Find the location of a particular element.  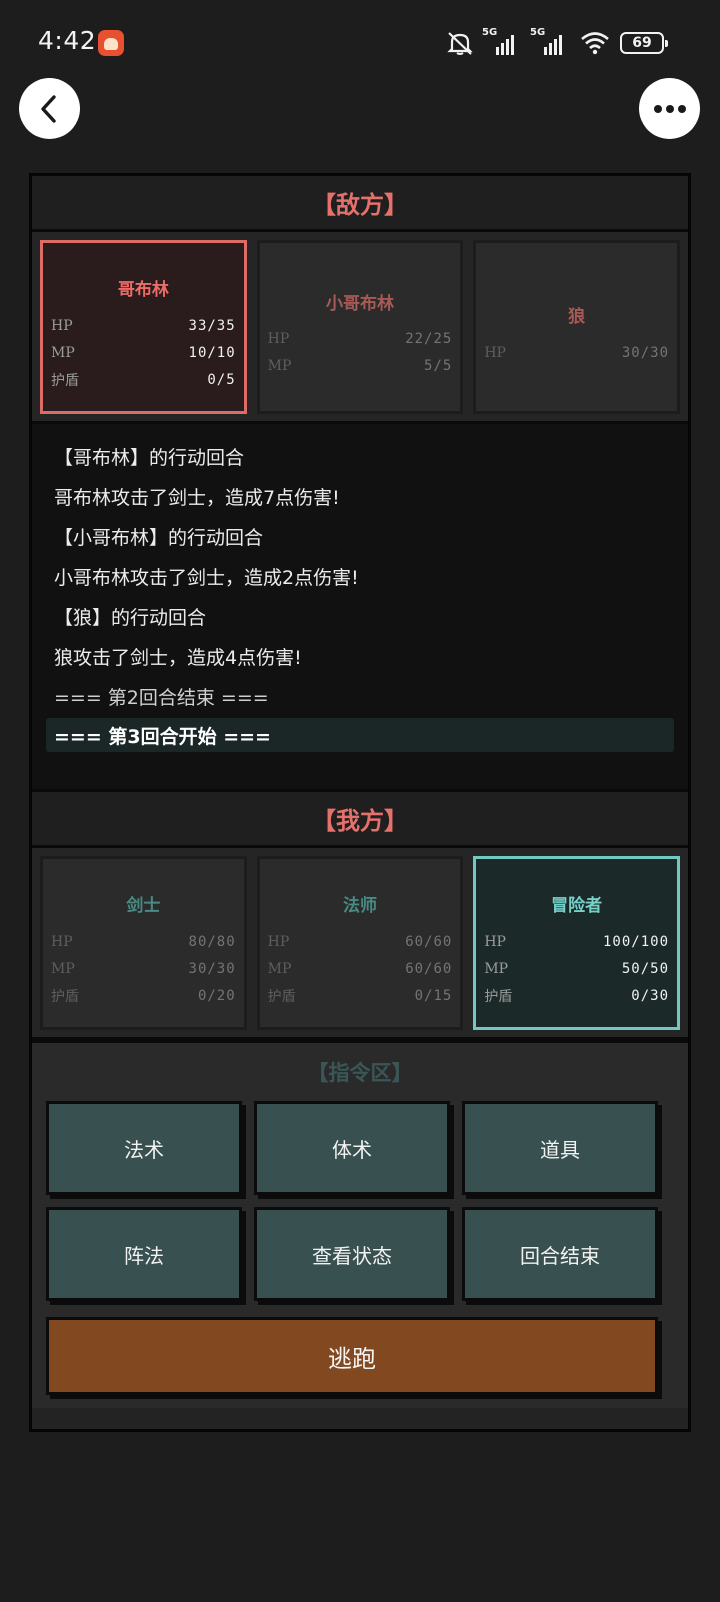

flee-button: 逃跑 is located at coordinates (352, 1356).